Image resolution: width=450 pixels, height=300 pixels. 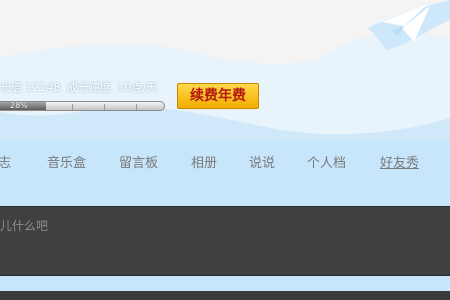 What do you see at coordinates (19, 105) in the screenshot?
I see `progress-percent-label: 28%` at bounding box center [19, 105].